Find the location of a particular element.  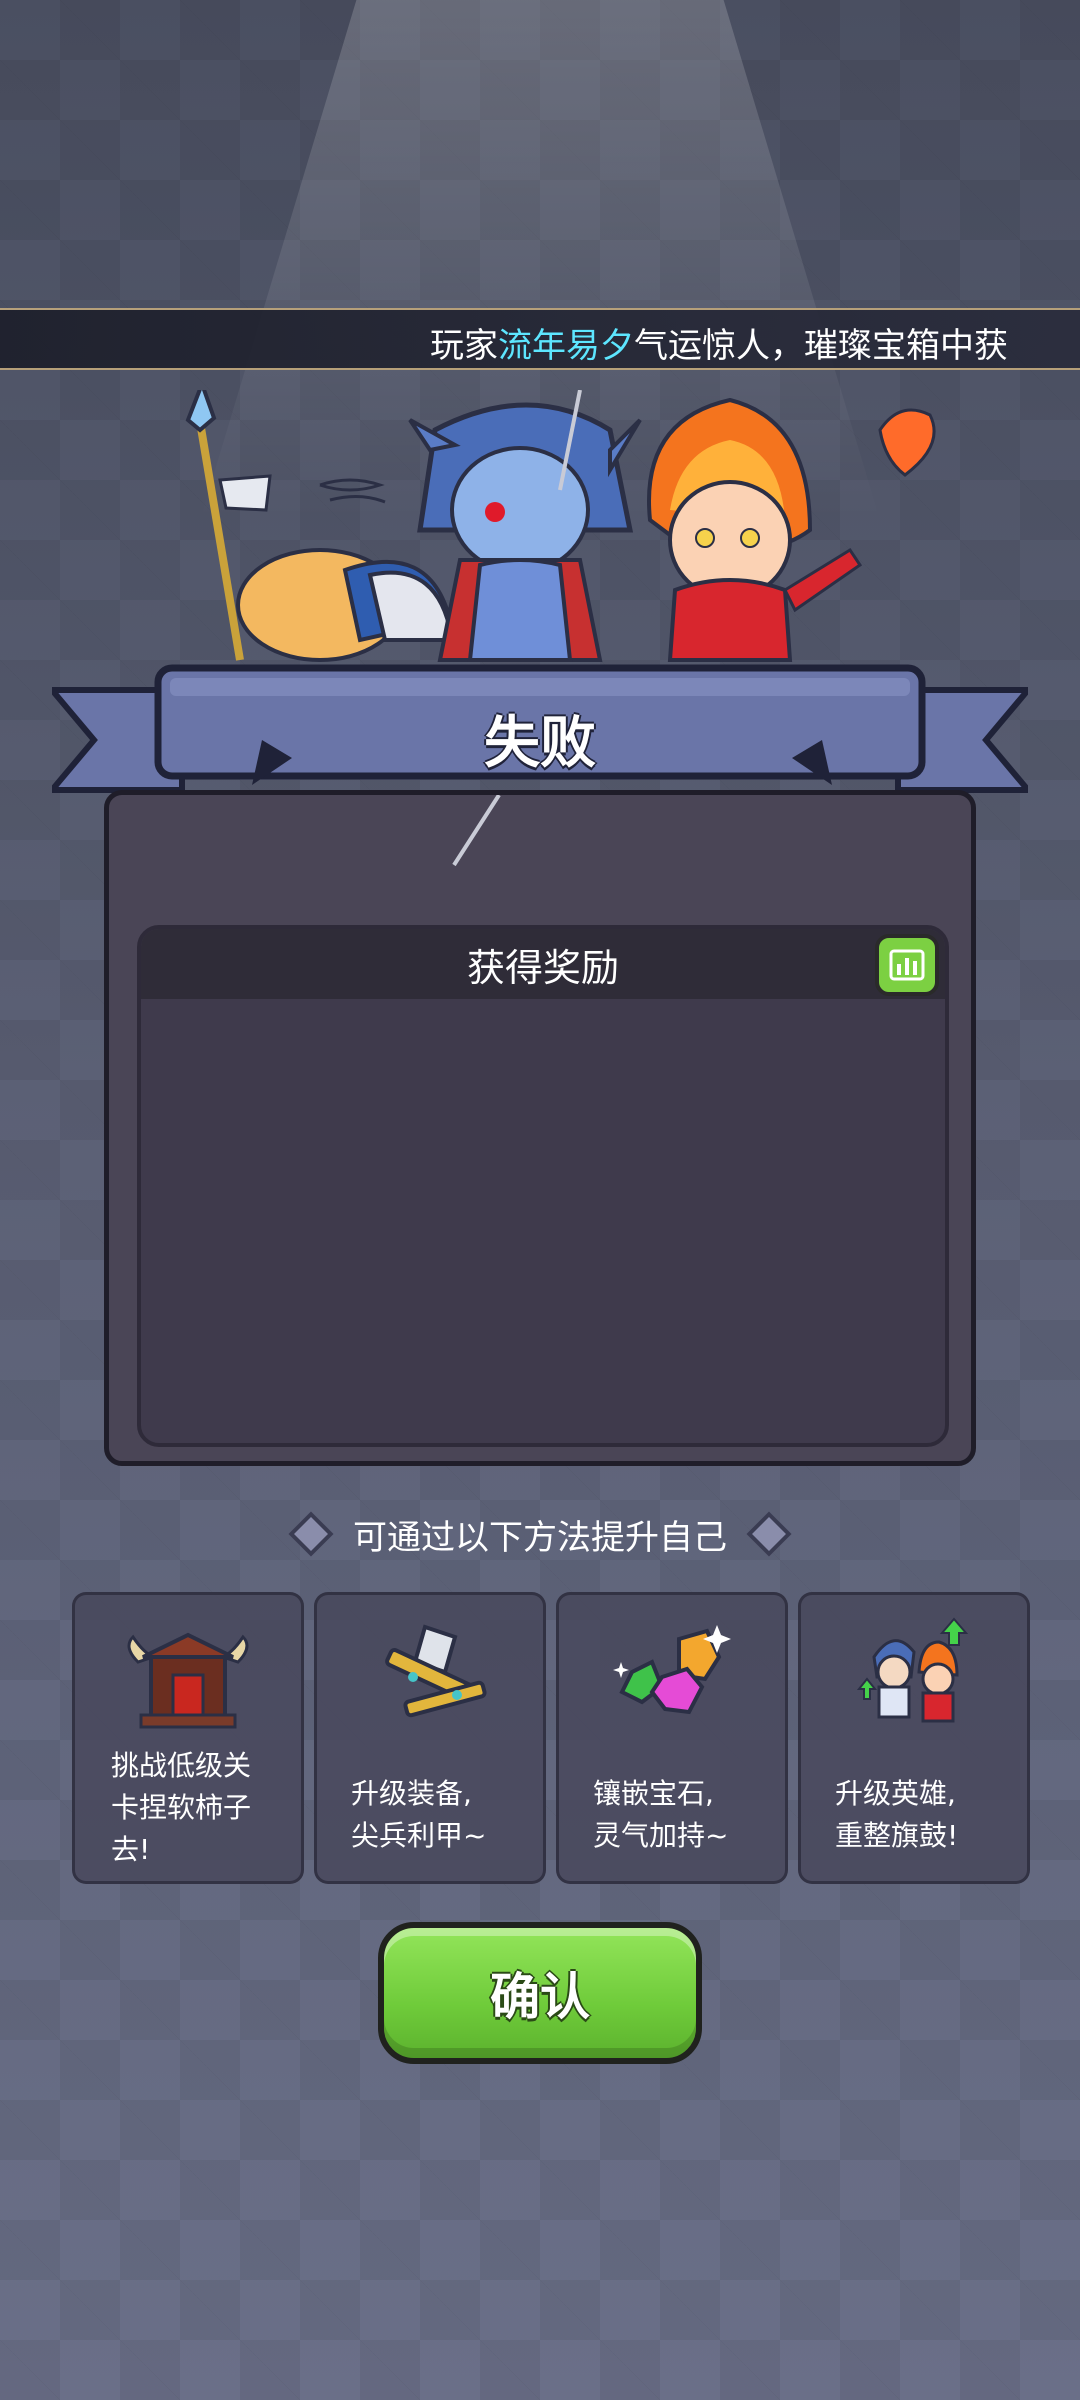

broadcast-marquee: 玩家流年易夕气运惊人，璀璨宝箱中获 is located at coordinates (540, 339).